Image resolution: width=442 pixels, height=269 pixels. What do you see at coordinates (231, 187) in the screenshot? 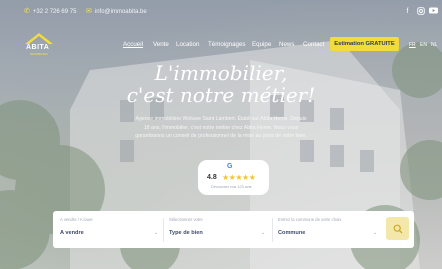
I see `reviews-link: Découvrez nos 123 avis` at bounding box center [231, 187].